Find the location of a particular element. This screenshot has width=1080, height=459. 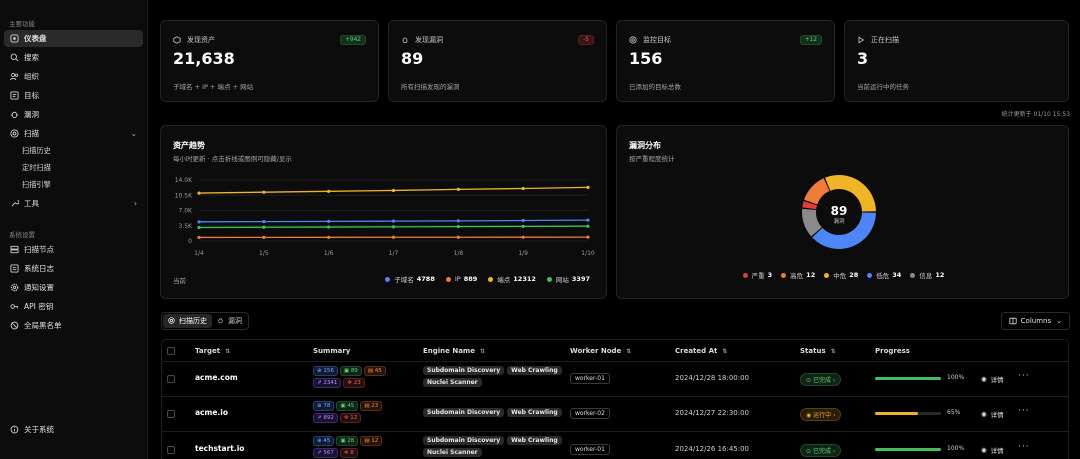

sidebar-item-vulns: 漏洞 is located at coordinates (73, 114).